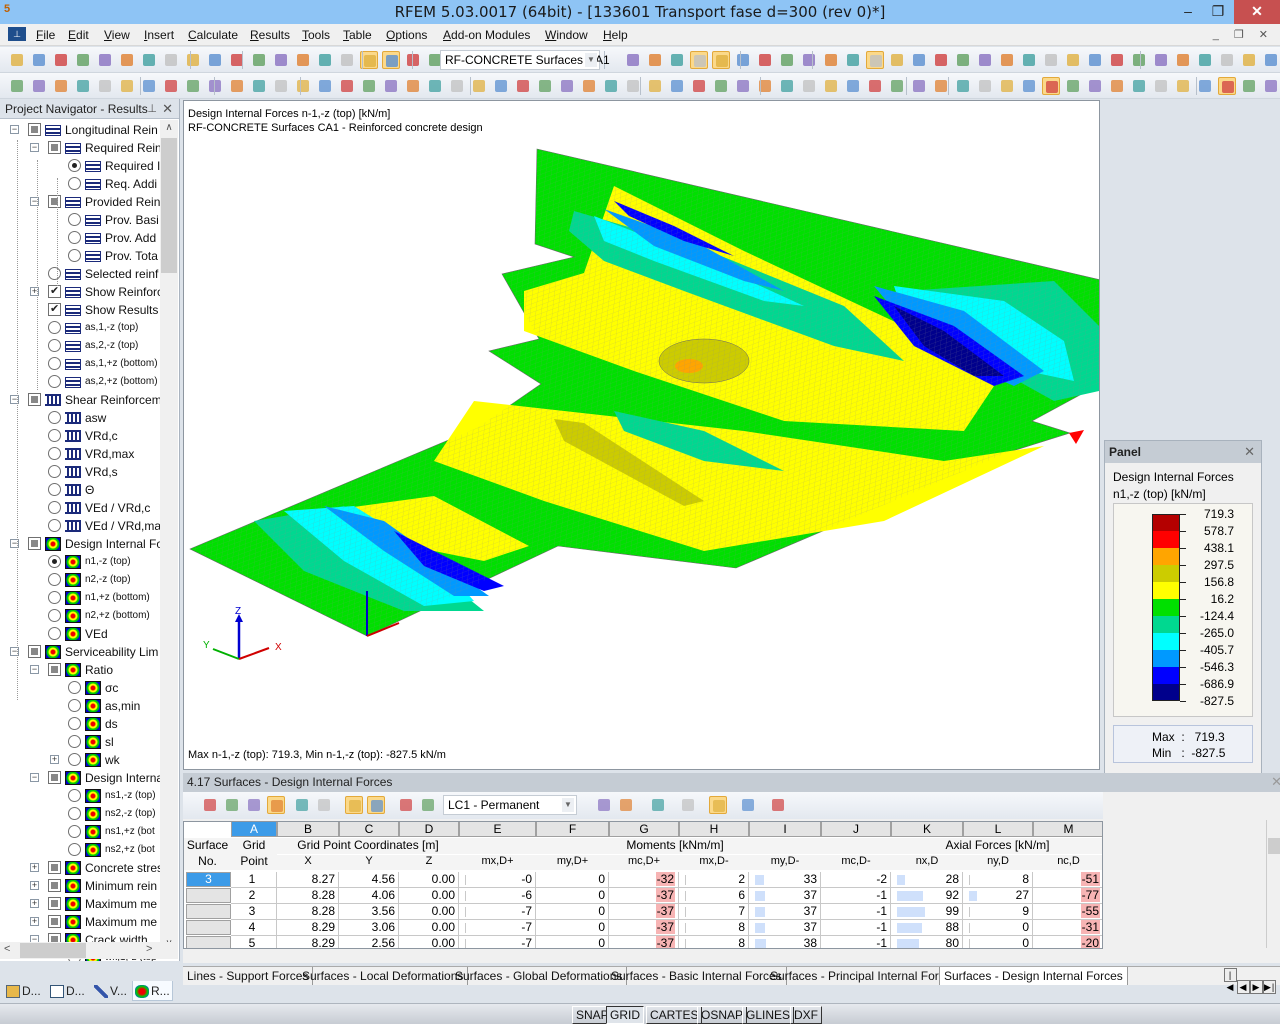  I want to click on tree-item: as,min, so click(80, 706).